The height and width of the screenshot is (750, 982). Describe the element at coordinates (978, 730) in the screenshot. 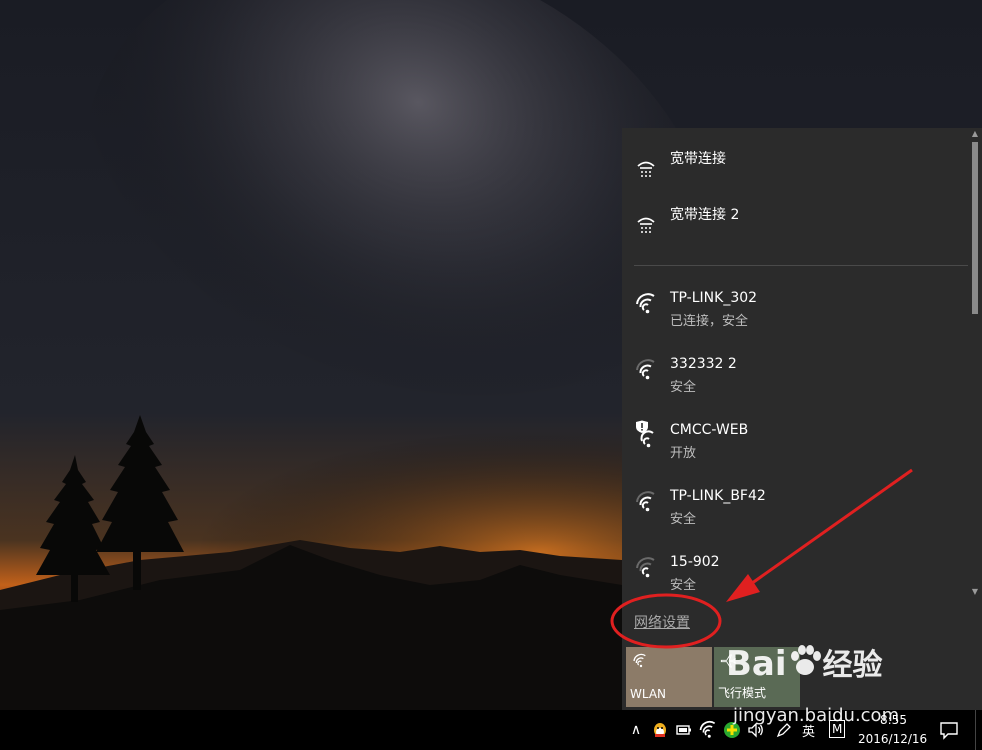

I see `show-desktop-button` at that location.